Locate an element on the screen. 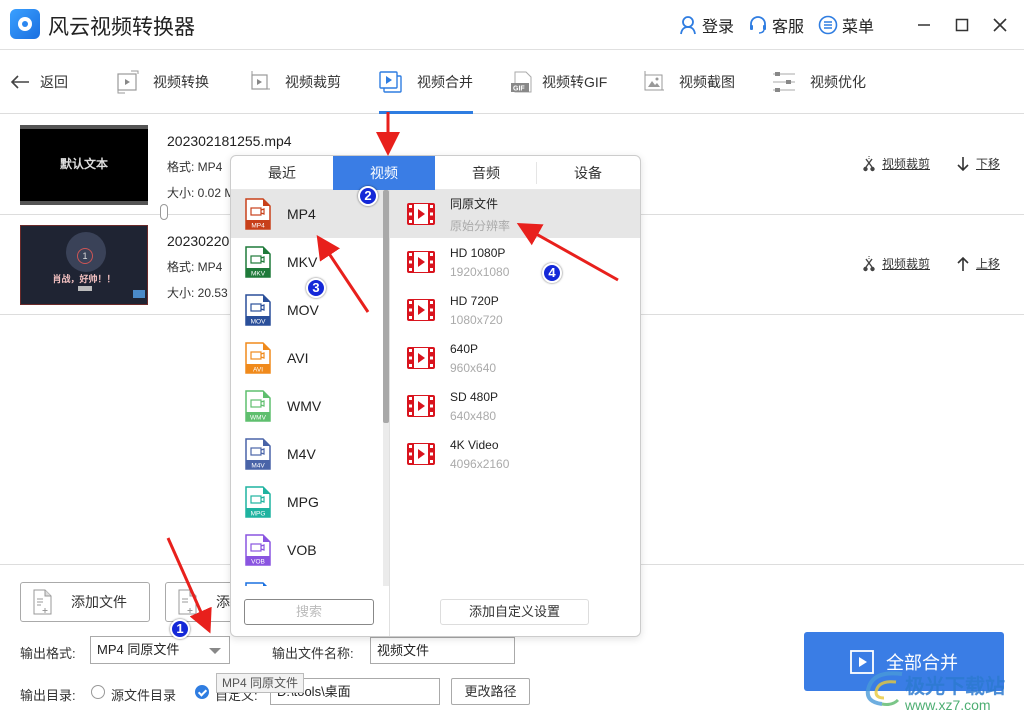 This screenshot has height=720, width=1024. annotation-badge: 2 is located at coordinates (368, 196).